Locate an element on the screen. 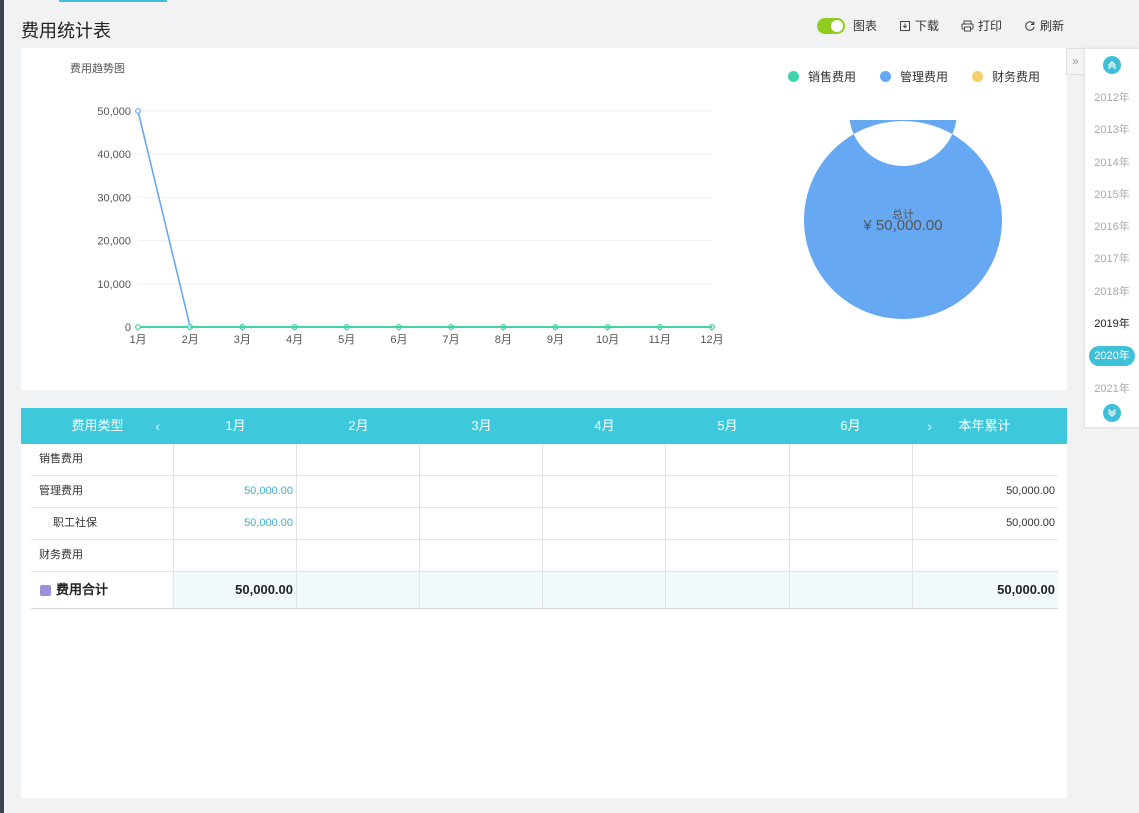 This screenshot has height=813, width=1139. table-row: 职工社保 50,000.00 50,000.00 is located at coordinates (544, 524).